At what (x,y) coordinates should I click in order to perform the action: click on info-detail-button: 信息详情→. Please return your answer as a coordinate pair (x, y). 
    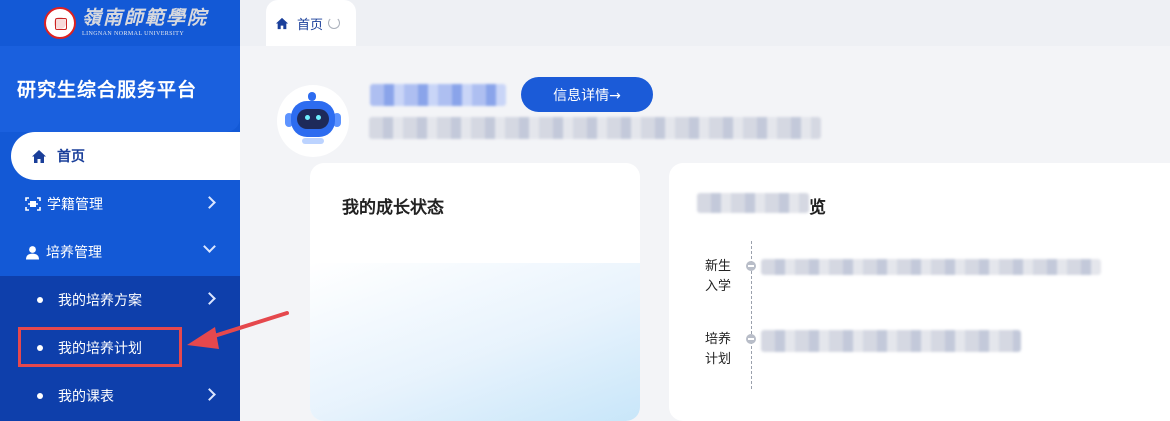
    Looking at the image, I should click on (587, 94).